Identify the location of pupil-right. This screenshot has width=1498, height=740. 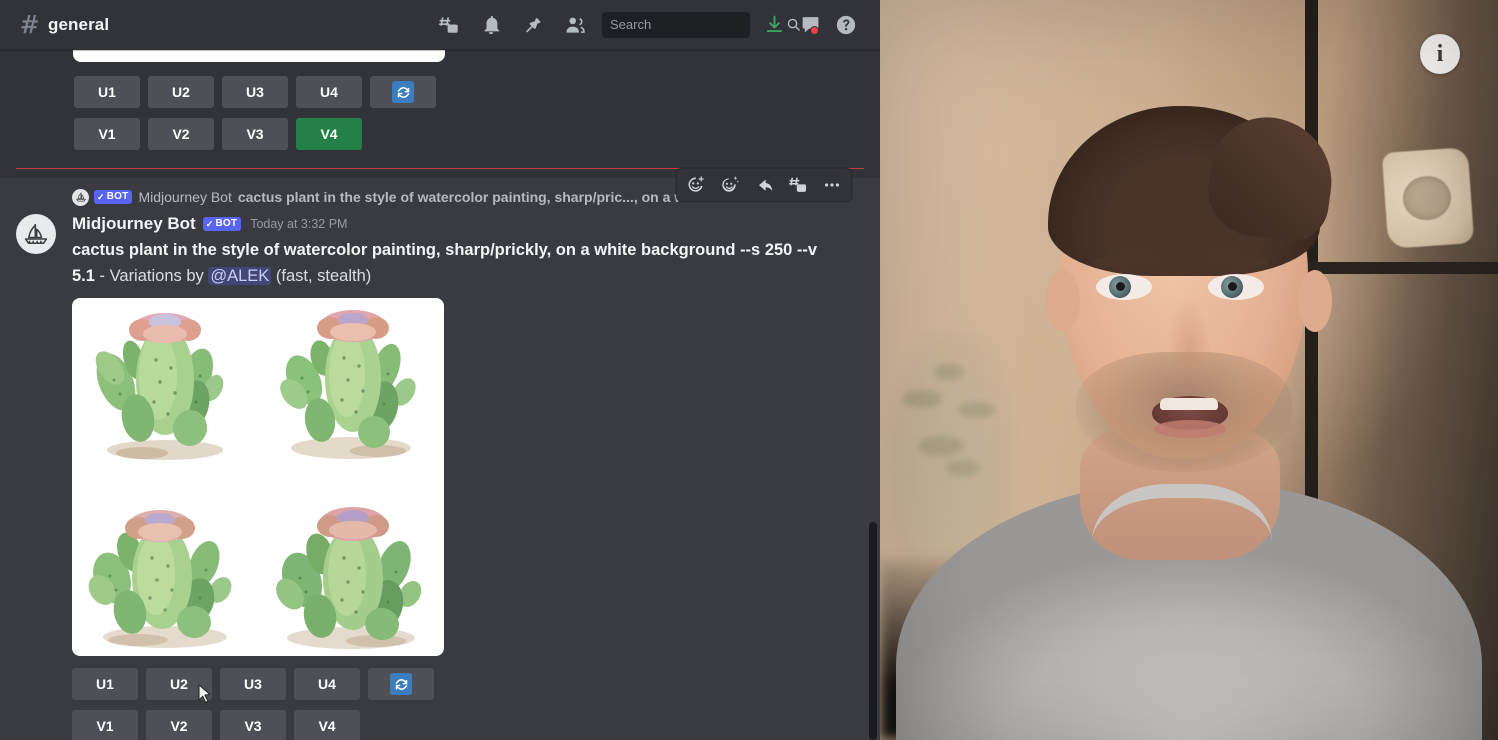
(1232, 286).